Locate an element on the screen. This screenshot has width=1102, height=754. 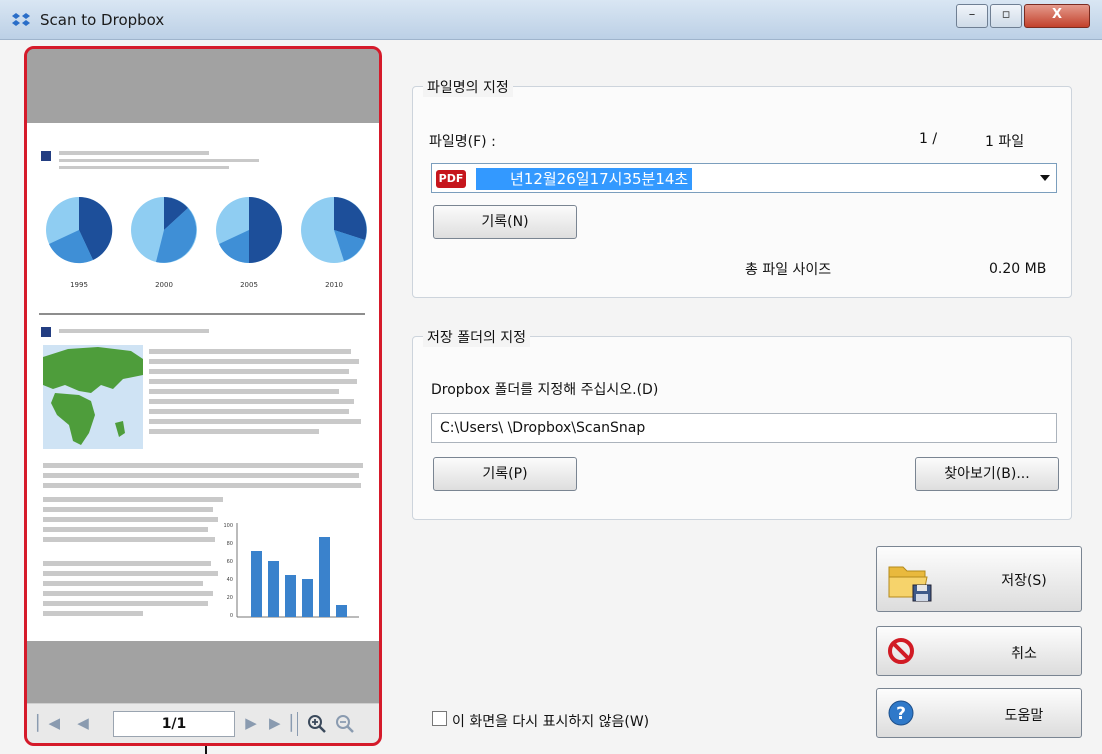
save-folder-group-title: 저장 폴더의 지정 is located at coordinates (477, 337).